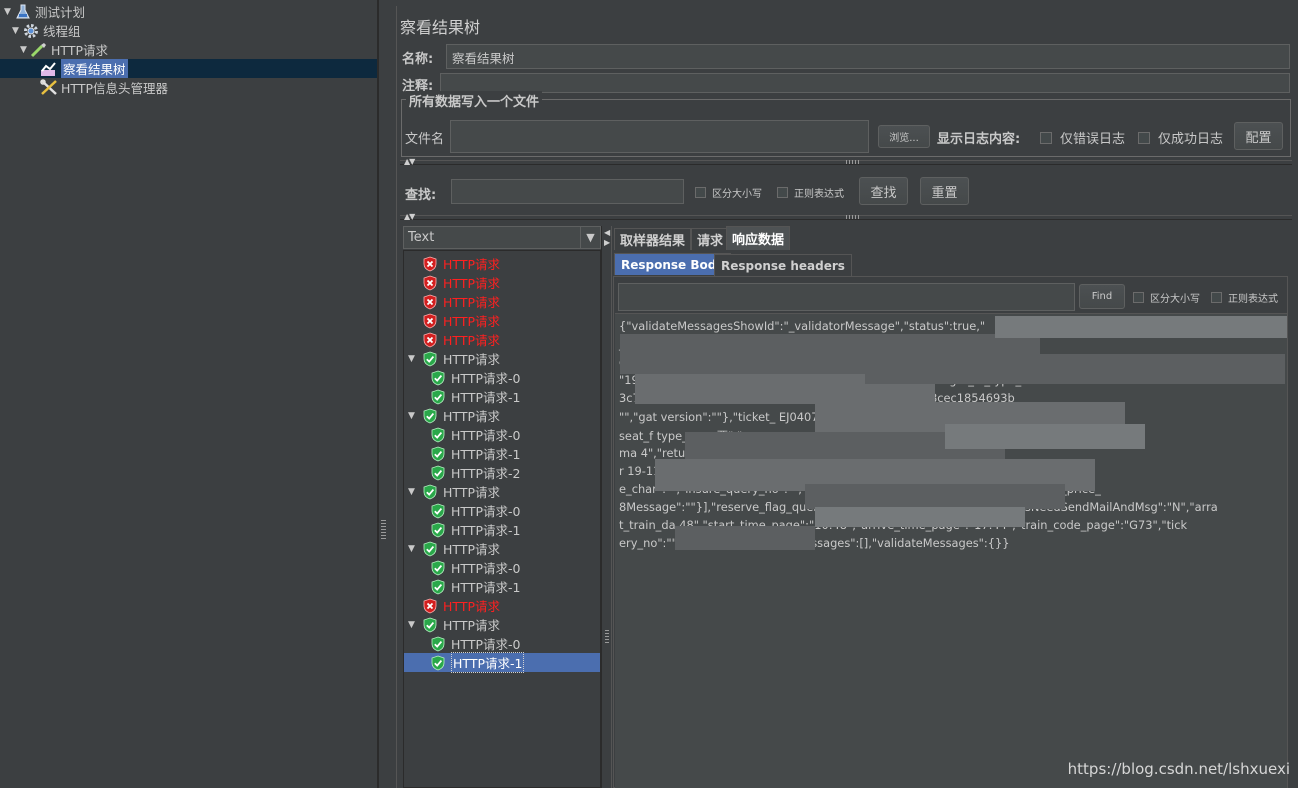 Image resolution: width=1298 pixels, height=788 pixels. What do you see at coordinates (810, 192) in the screenshot?
I see `regex-checkbox: 正则表达式` at bounding box center [810, 192].